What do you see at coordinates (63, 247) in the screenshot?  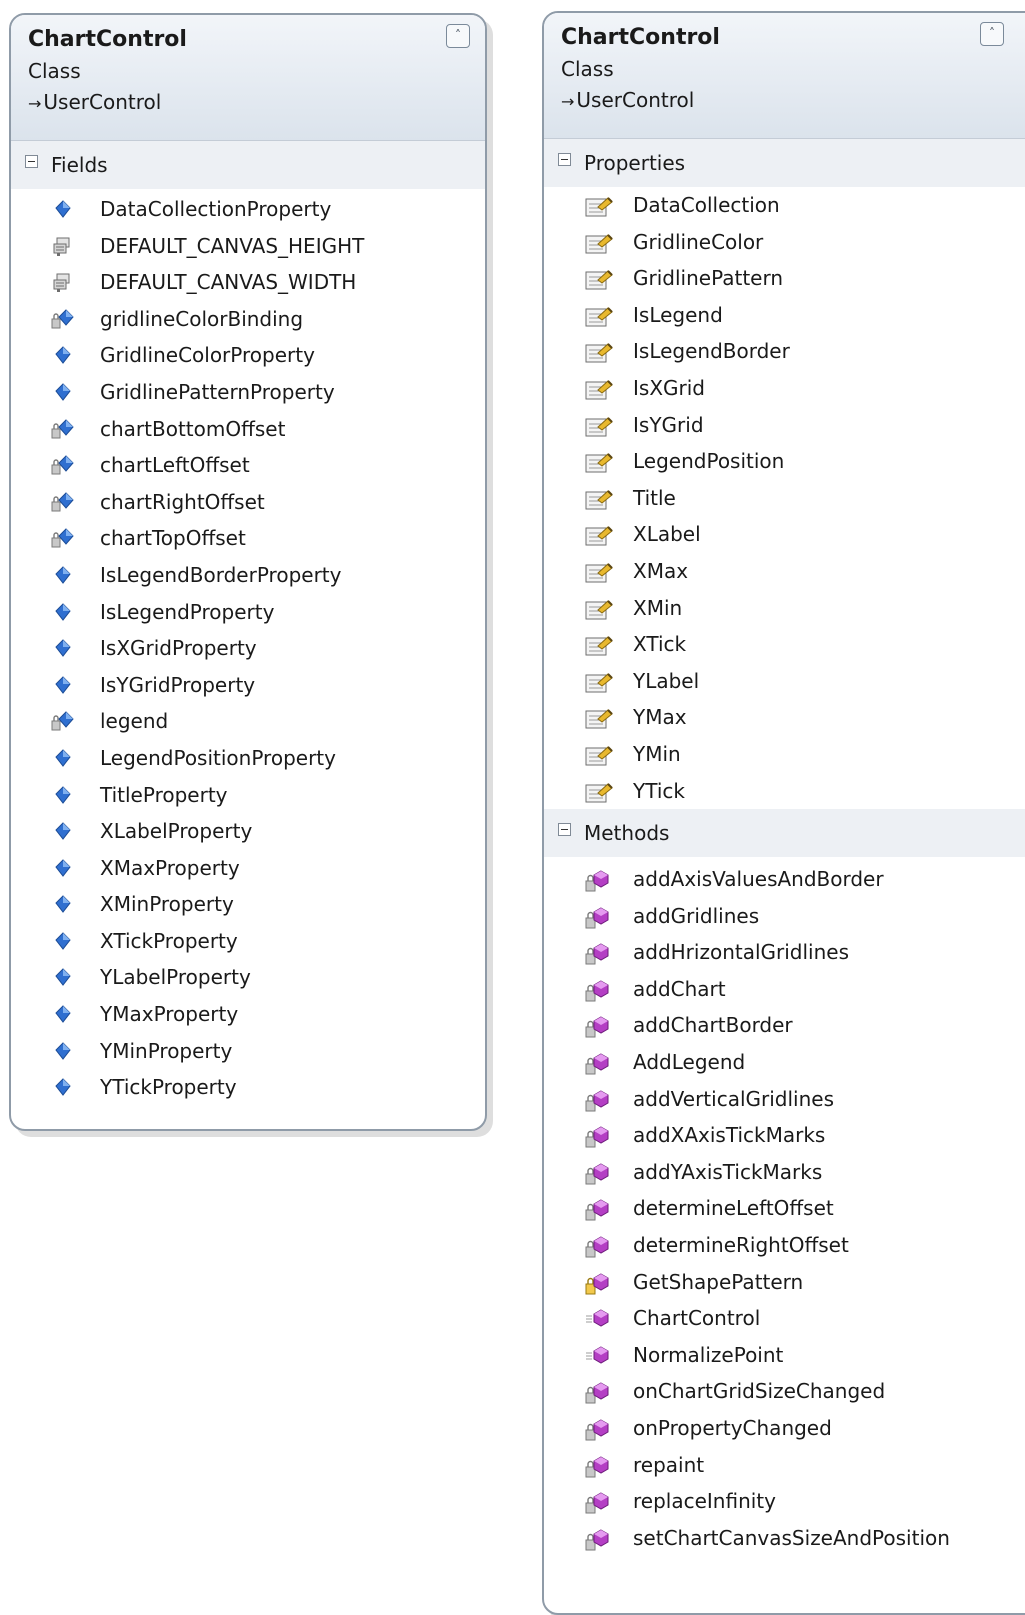 I see `constant-icon` at bounding box center [63, 247].